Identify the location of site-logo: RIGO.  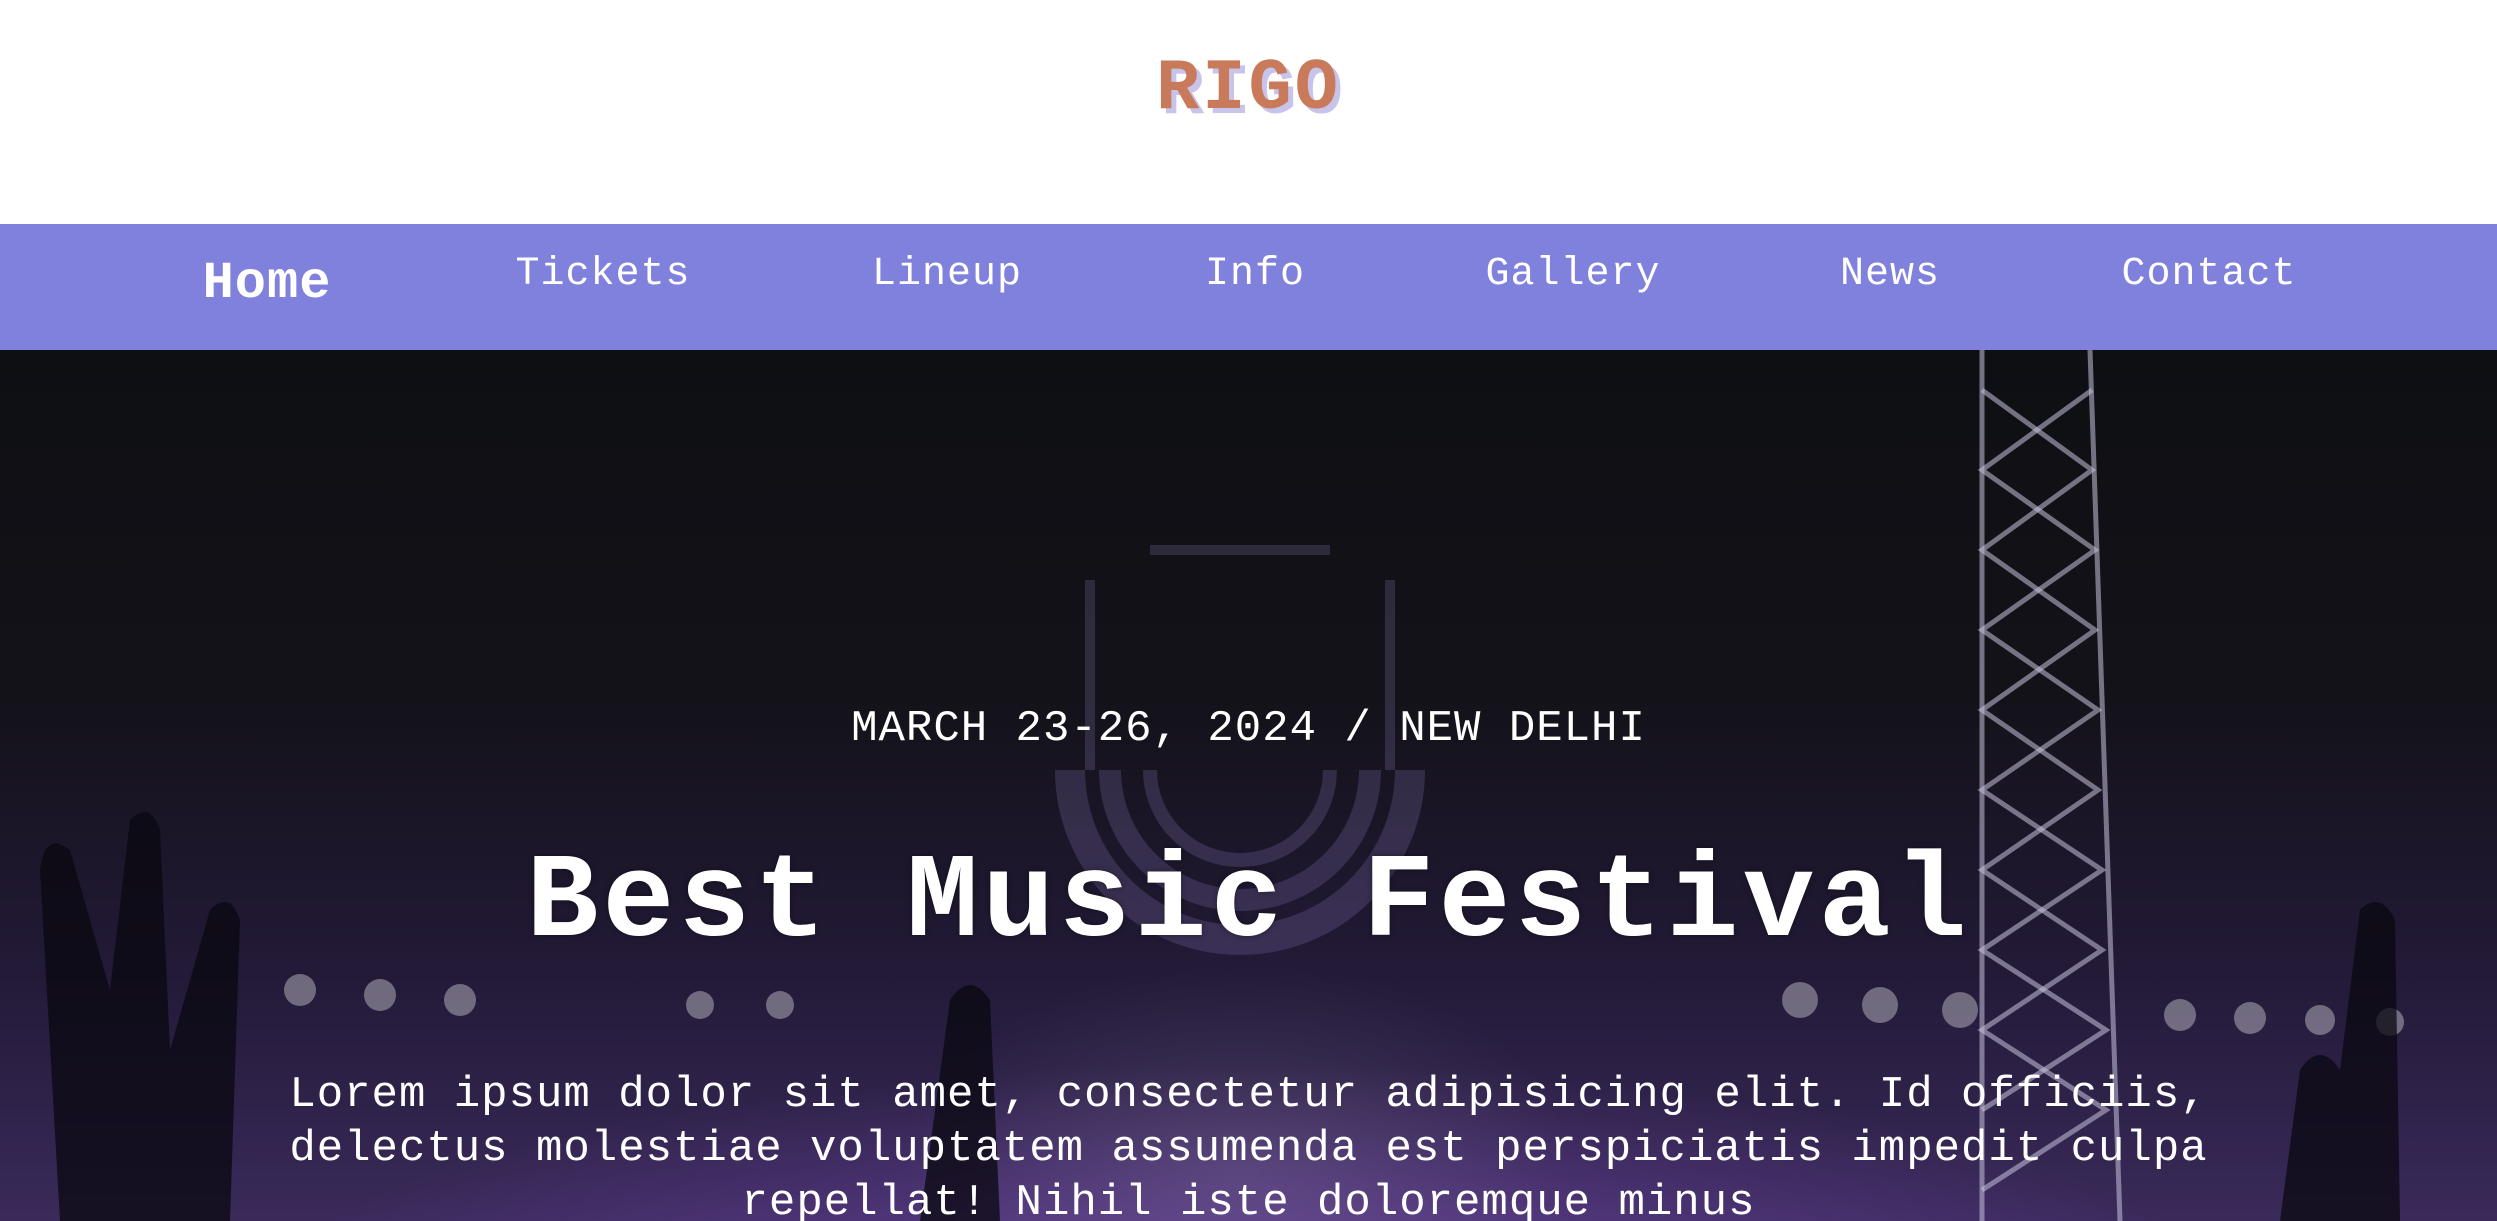
(1248, 89).